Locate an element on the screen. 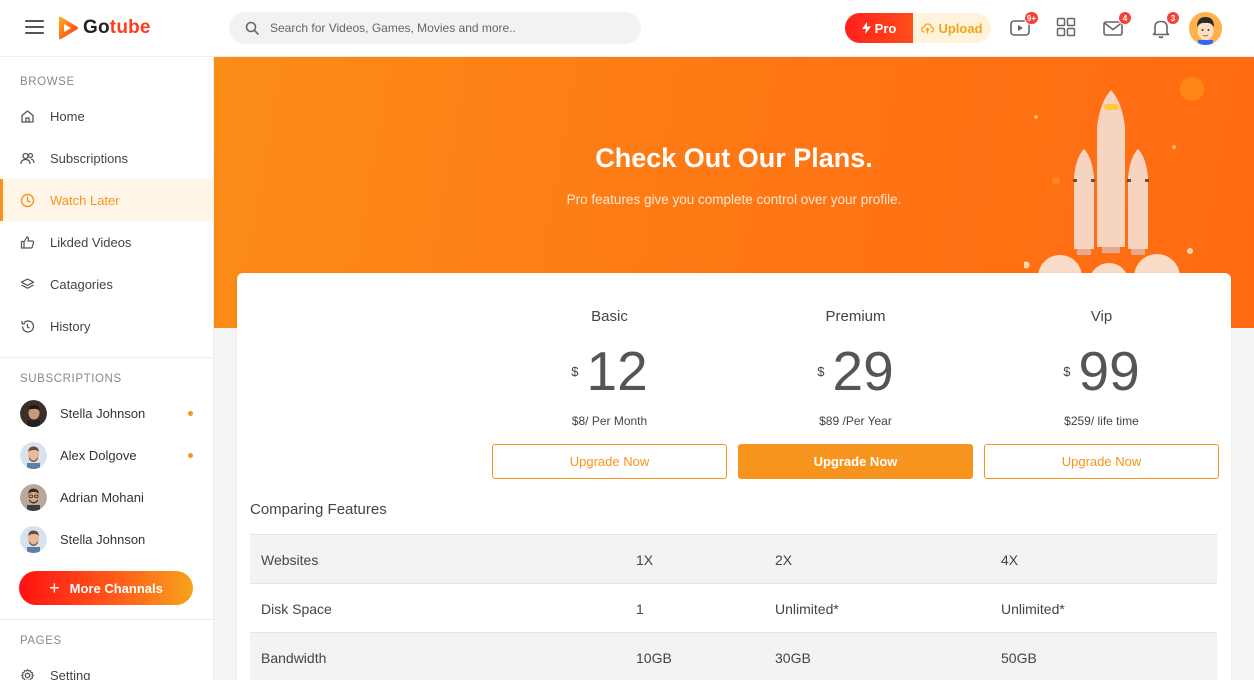 The width and height of the screenshot is (1254, 680). table-row: Bandwidth 10GB 30GB 50GB is located at coordinates (733, 656).